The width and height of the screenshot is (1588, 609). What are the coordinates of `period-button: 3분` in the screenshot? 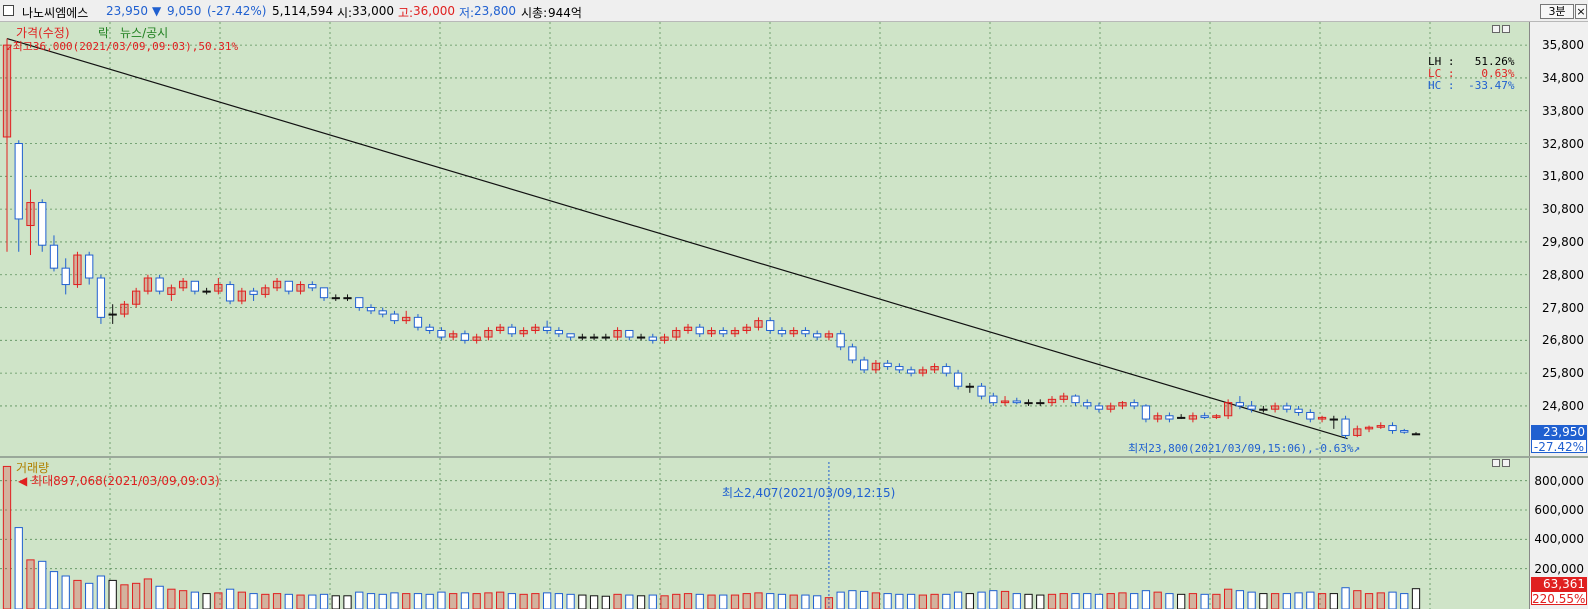 It's located at (1557, 11).